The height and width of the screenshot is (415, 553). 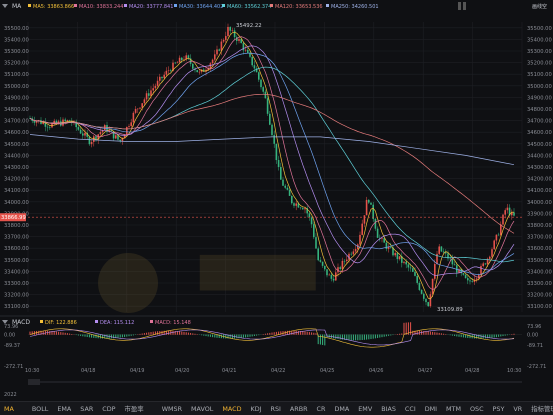 What do you see at coordinates (534, 327) in the screenshot?
I see `macd-tick-right: 73.96` at bounding box center [534, 327].